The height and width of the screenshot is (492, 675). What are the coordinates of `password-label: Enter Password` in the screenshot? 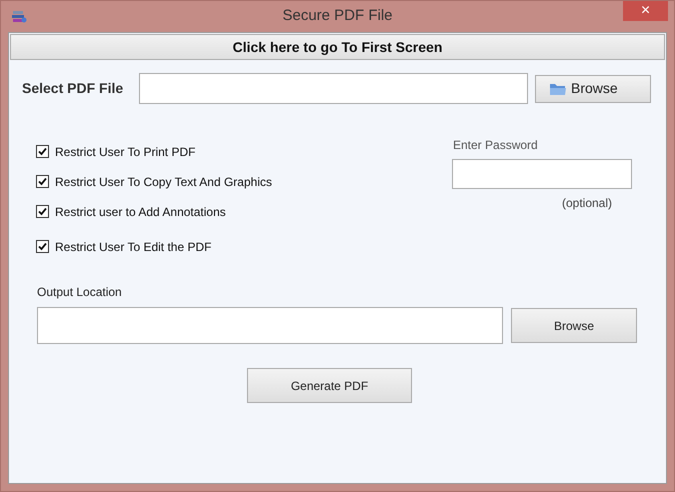 It's located at (496, 145).